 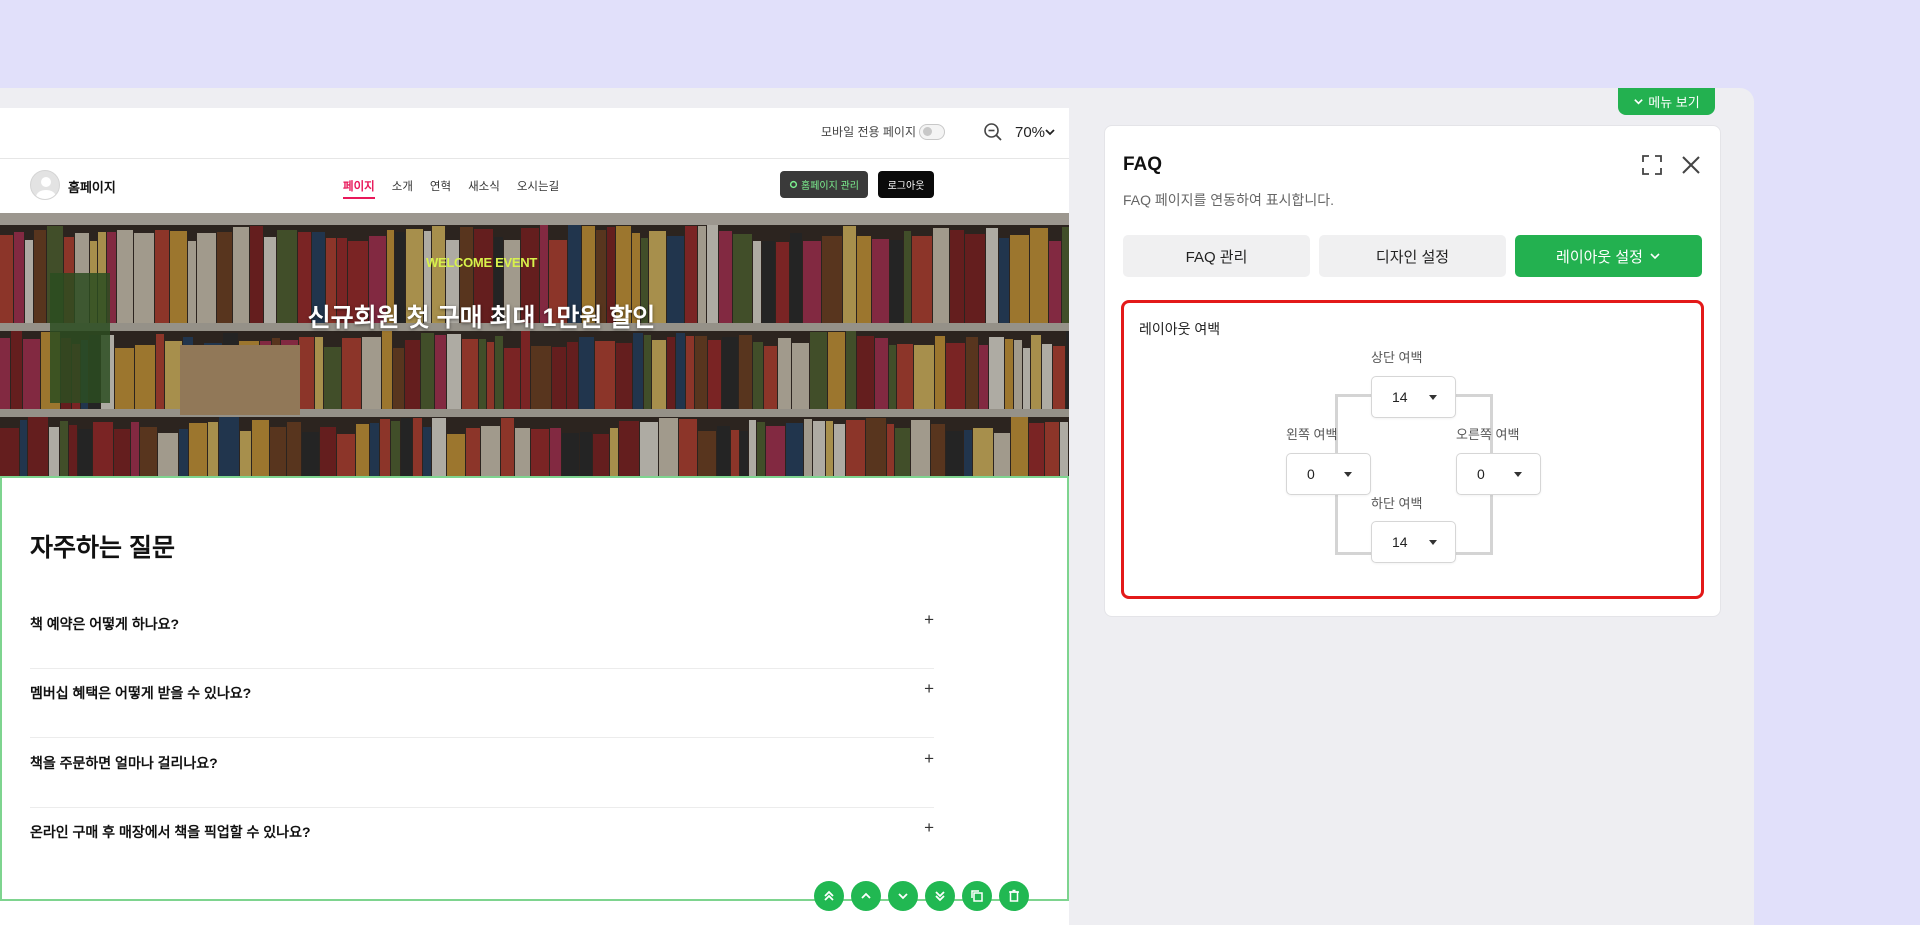 What do you see at coordinates (921, 896) in the screenshot?
I see `section-tools` at bounding box center [921, 896].